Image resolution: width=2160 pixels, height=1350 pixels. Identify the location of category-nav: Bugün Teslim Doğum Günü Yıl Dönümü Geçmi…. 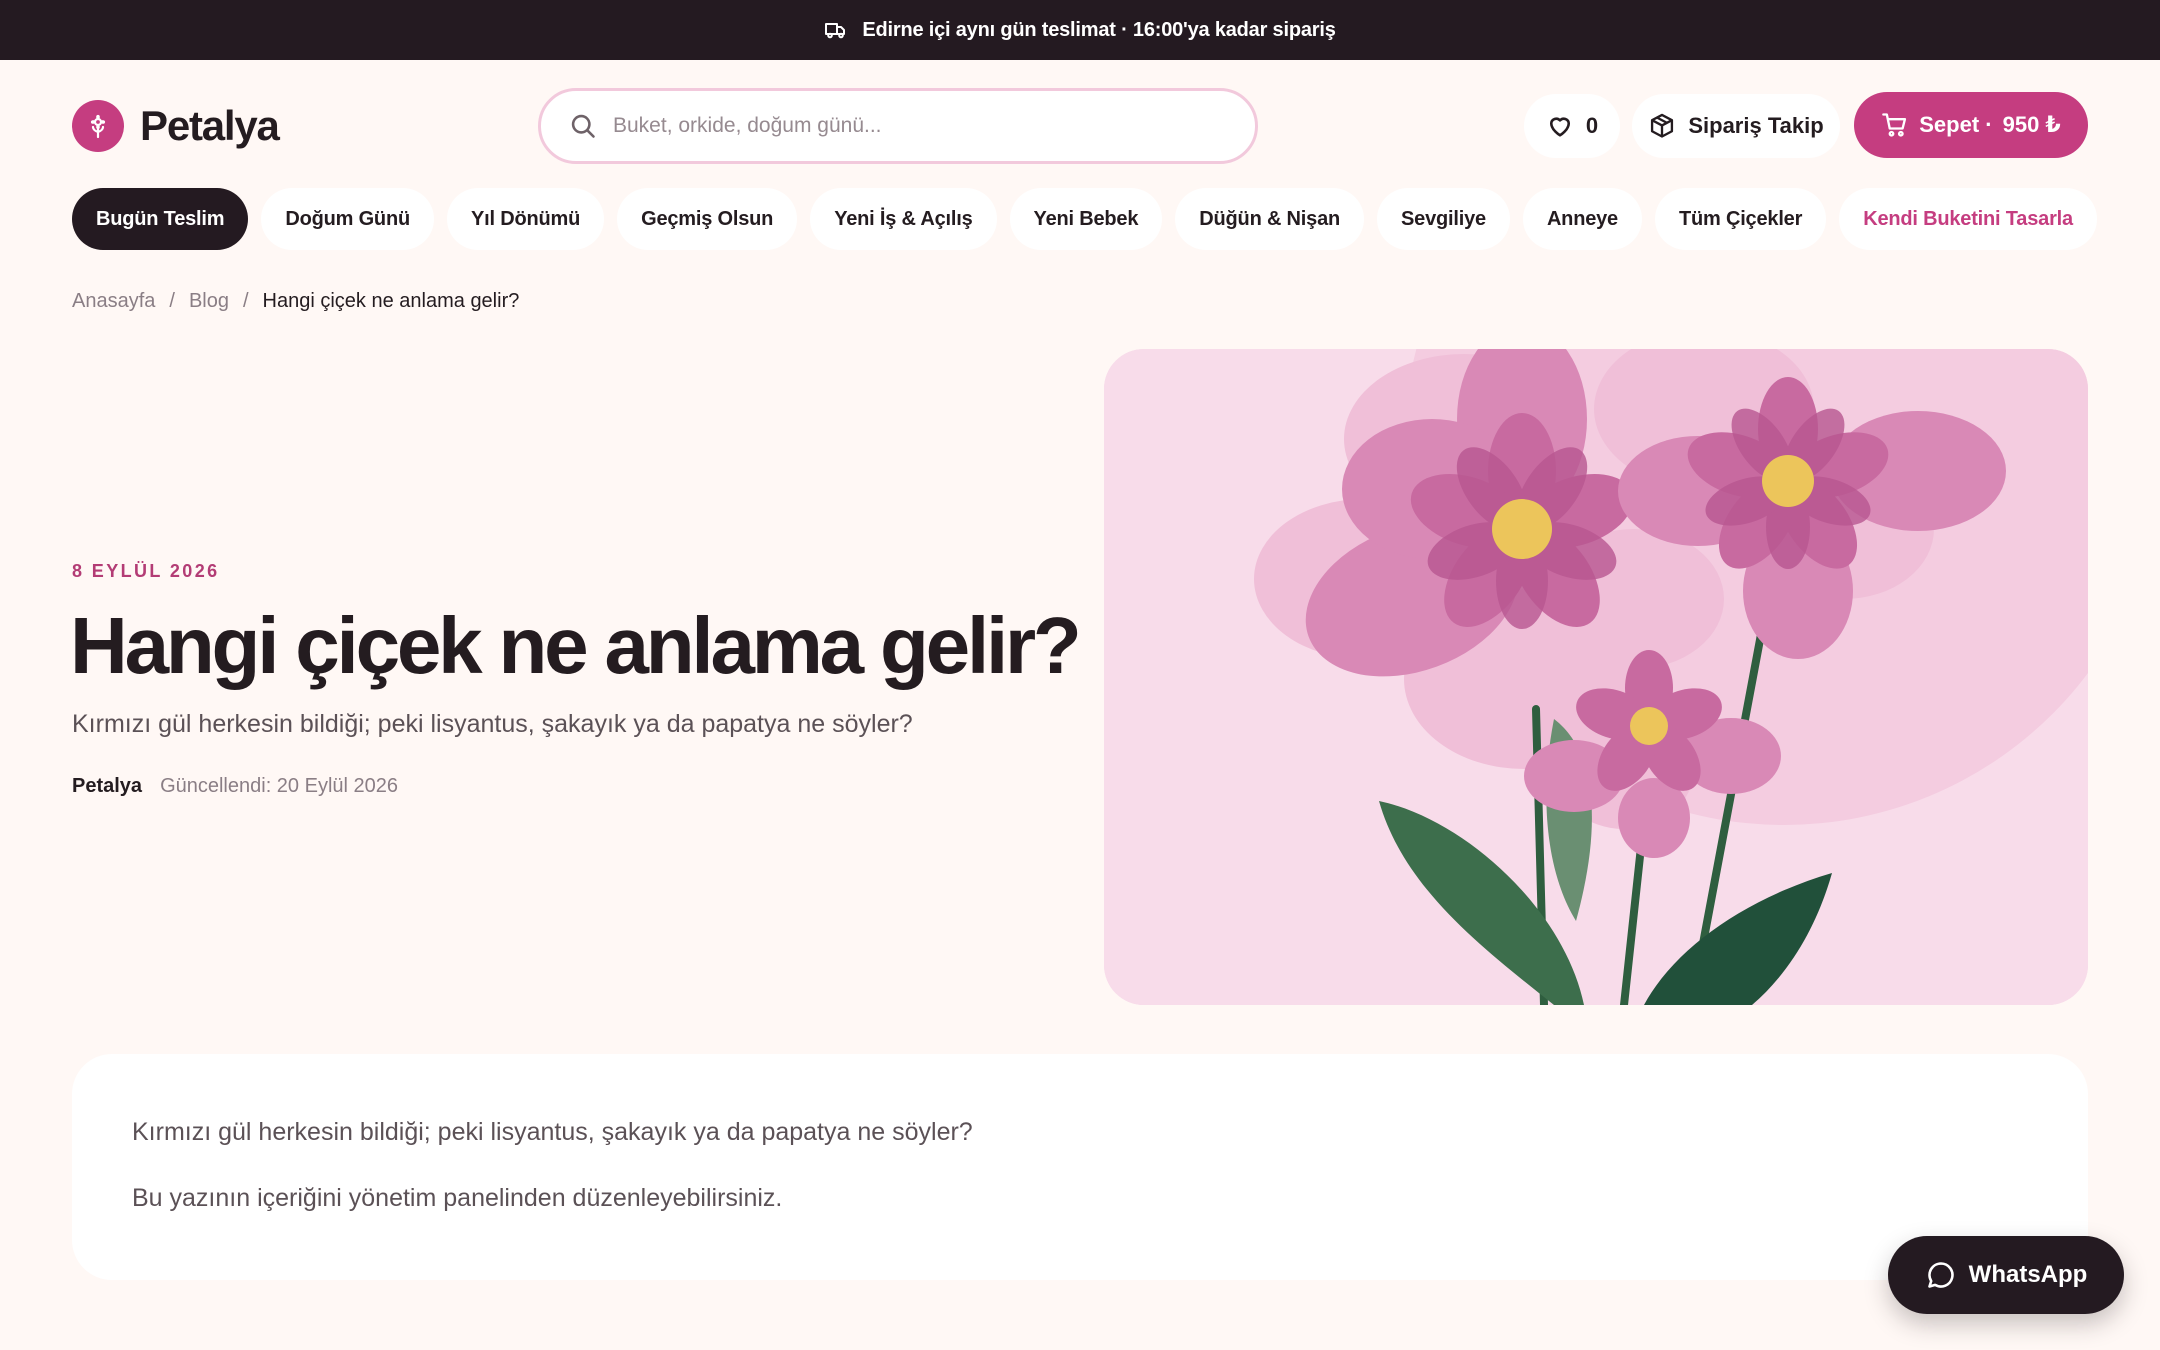
(1084, 219).